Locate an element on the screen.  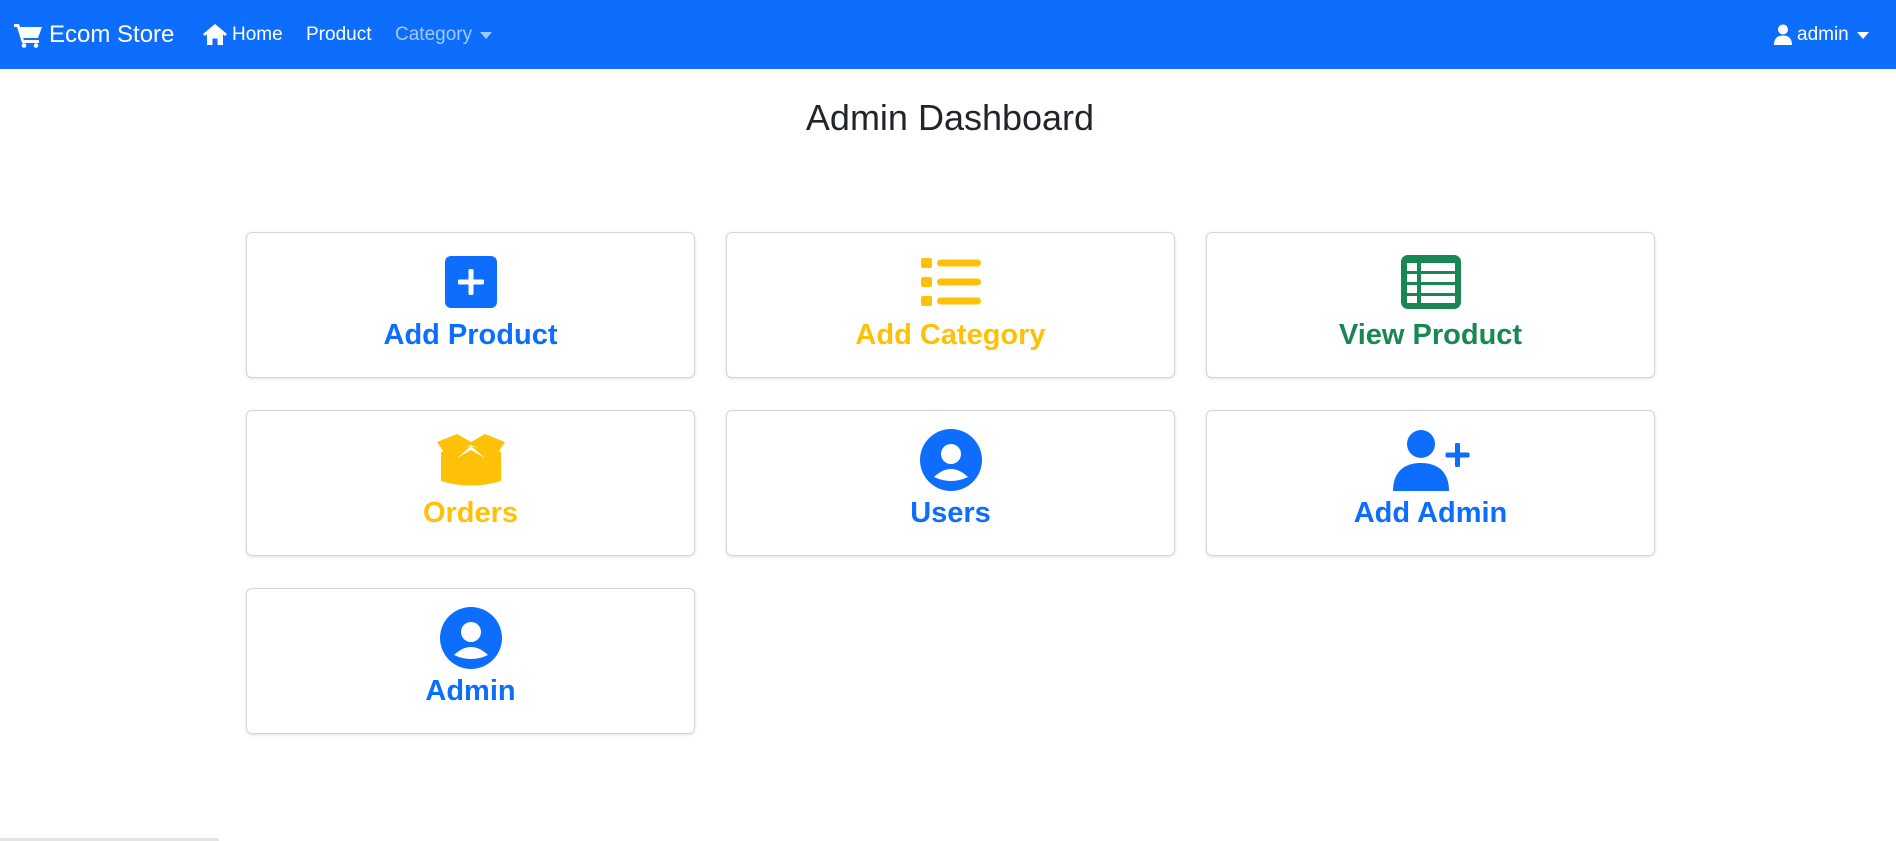
add-category-label: Add Category is located at coordinates (950, 335).